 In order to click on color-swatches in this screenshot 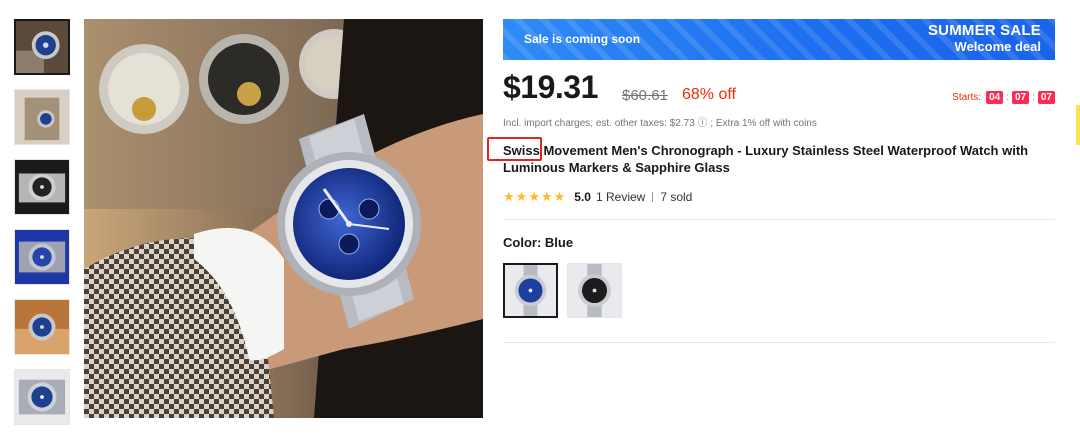, I will do `click(779, 290)`.